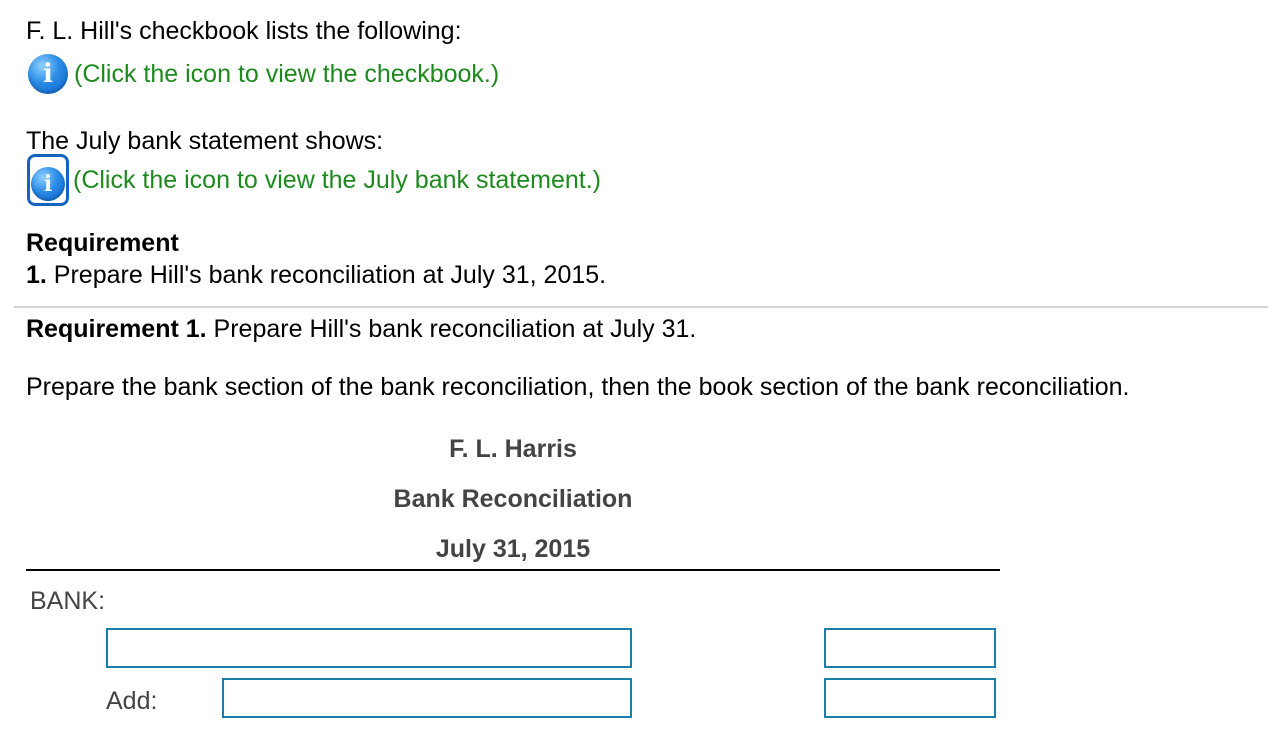 The image size is (1268, 748). Describe the element at coordinates (641, 307) in the screenshot. I see `section-divider` at that location.